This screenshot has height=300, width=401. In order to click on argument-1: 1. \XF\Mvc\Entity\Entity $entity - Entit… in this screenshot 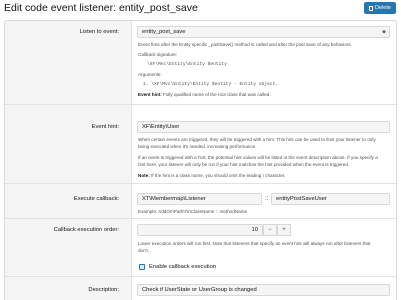, I will do `click(211, 84)`.